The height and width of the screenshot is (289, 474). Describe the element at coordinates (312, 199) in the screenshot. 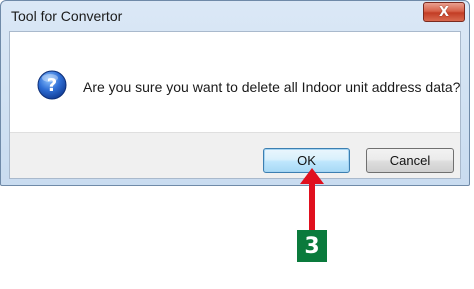

I see `annotation-arrow` at that location.